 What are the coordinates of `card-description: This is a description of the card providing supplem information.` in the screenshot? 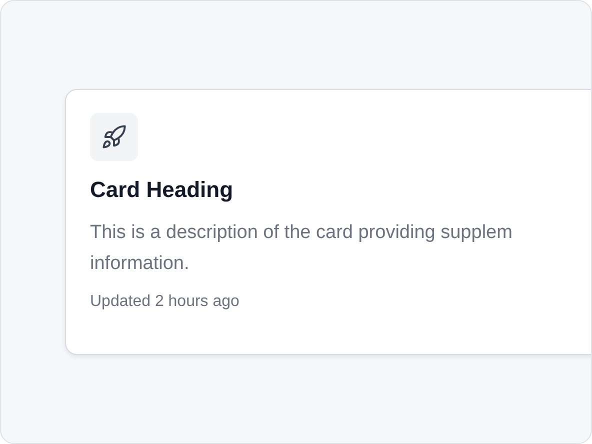 It's located at (302, 248).